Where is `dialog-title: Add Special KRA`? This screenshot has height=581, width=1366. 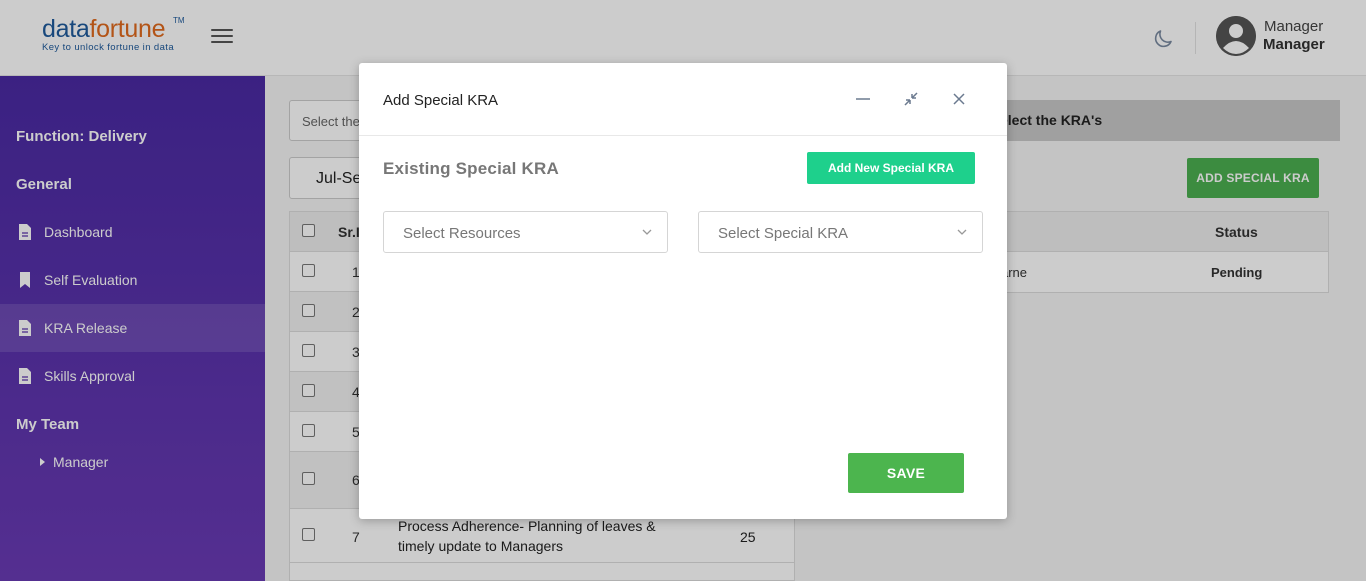
dialog-title: Add Special KRA is located at coordinates (441, 100).